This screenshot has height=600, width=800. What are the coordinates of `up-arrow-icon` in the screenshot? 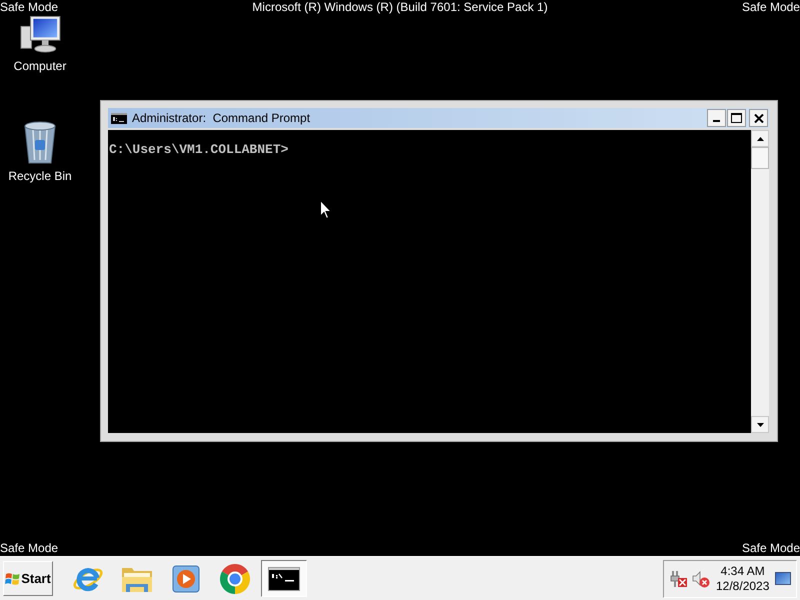 It's located at (760, 138).